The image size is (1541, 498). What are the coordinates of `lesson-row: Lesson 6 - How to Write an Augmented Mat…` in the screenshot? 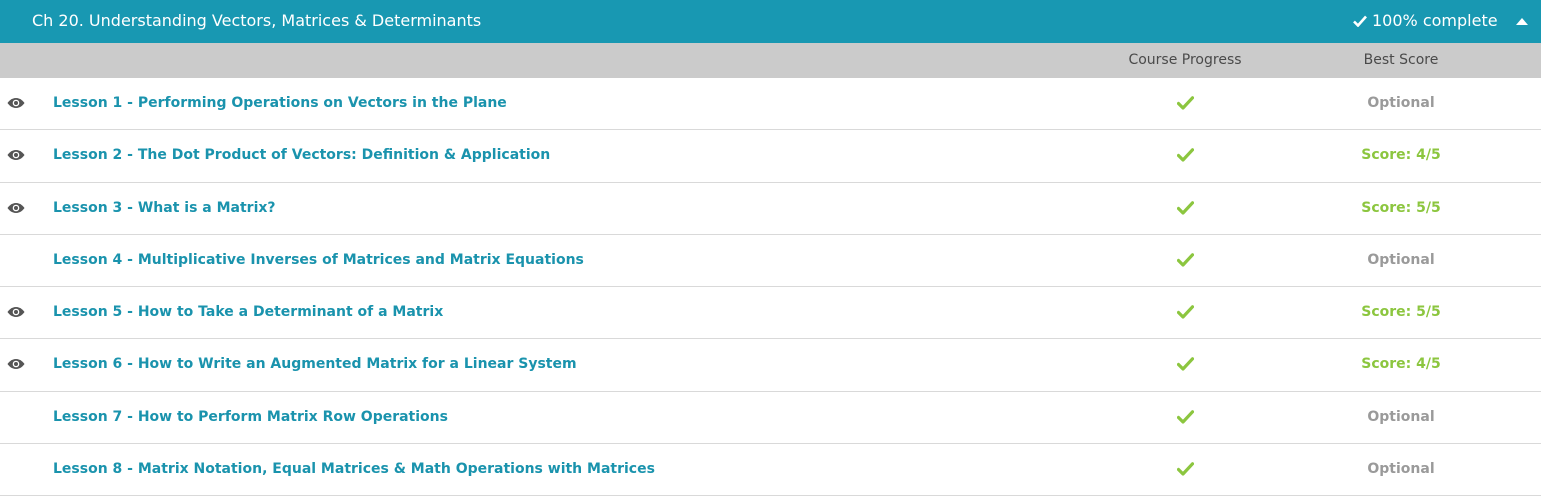 It's located at (770, 365).